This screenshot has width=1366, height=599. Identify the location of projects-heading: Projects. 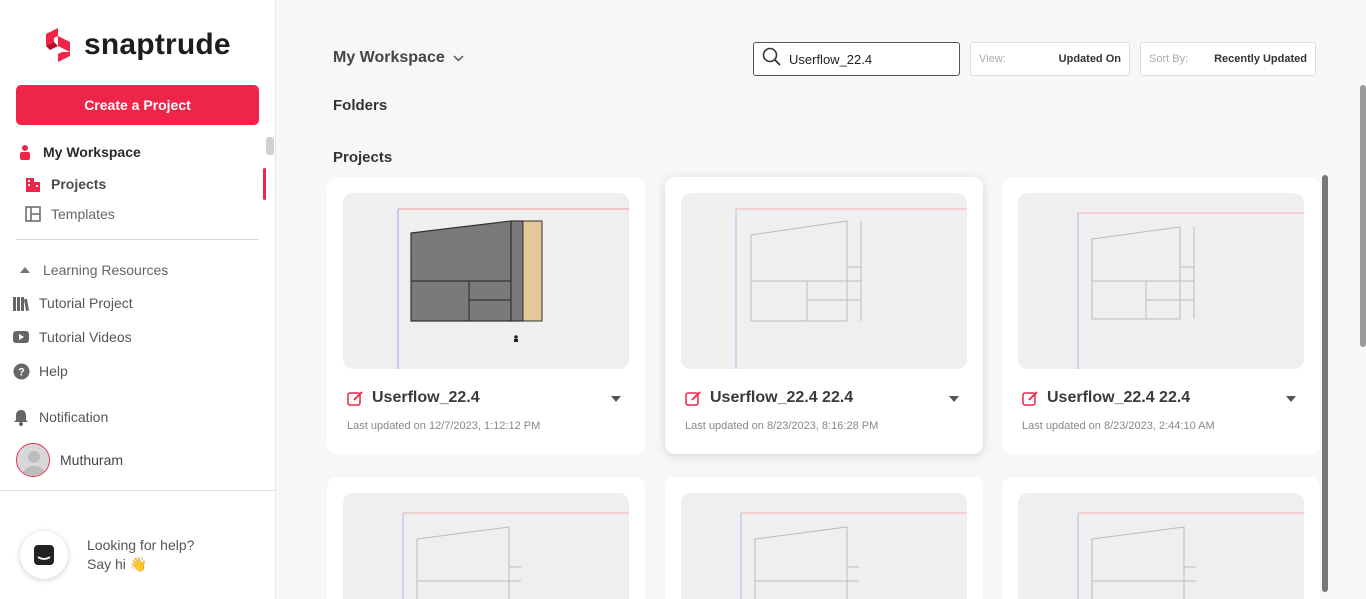
(363, 157).